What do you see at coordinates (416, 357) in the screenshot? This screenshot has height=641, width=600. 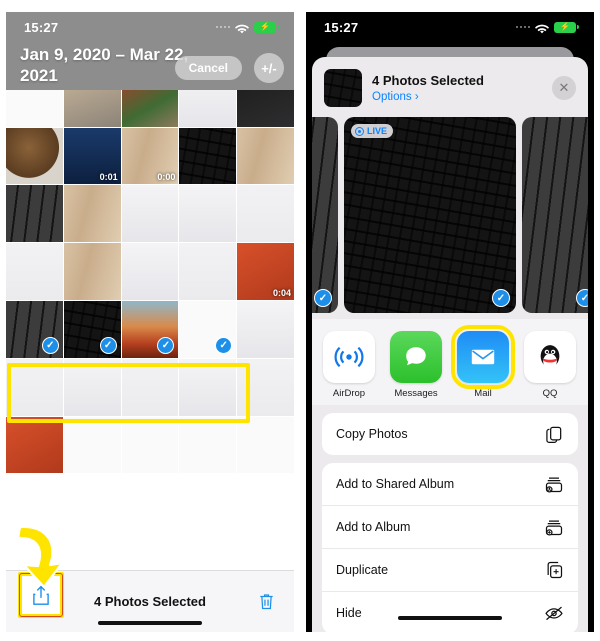 I see `messages-icon` at bounding box center [416, 357].